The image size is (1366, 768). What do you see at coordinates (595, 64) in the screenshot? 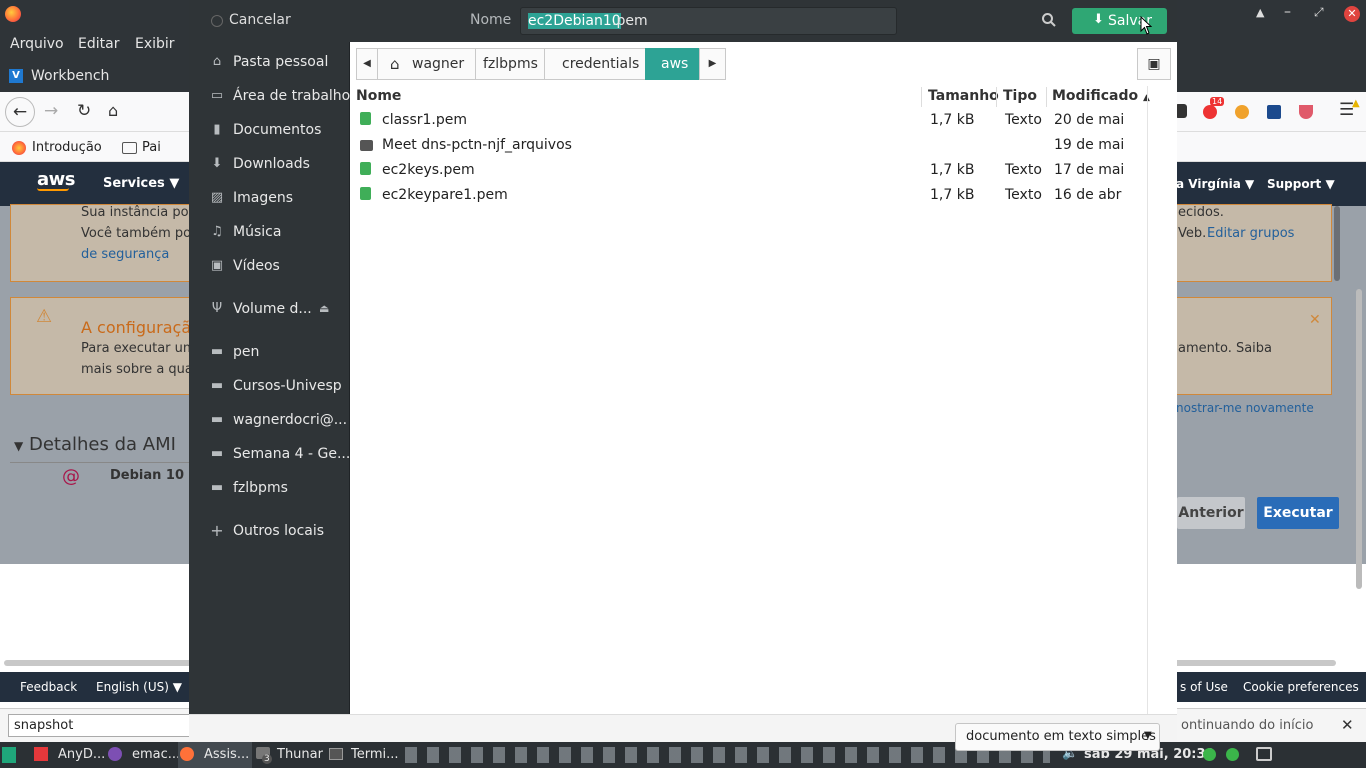
I see `breadcrumb-credentials: credentials` at bounding box center [595, 64].